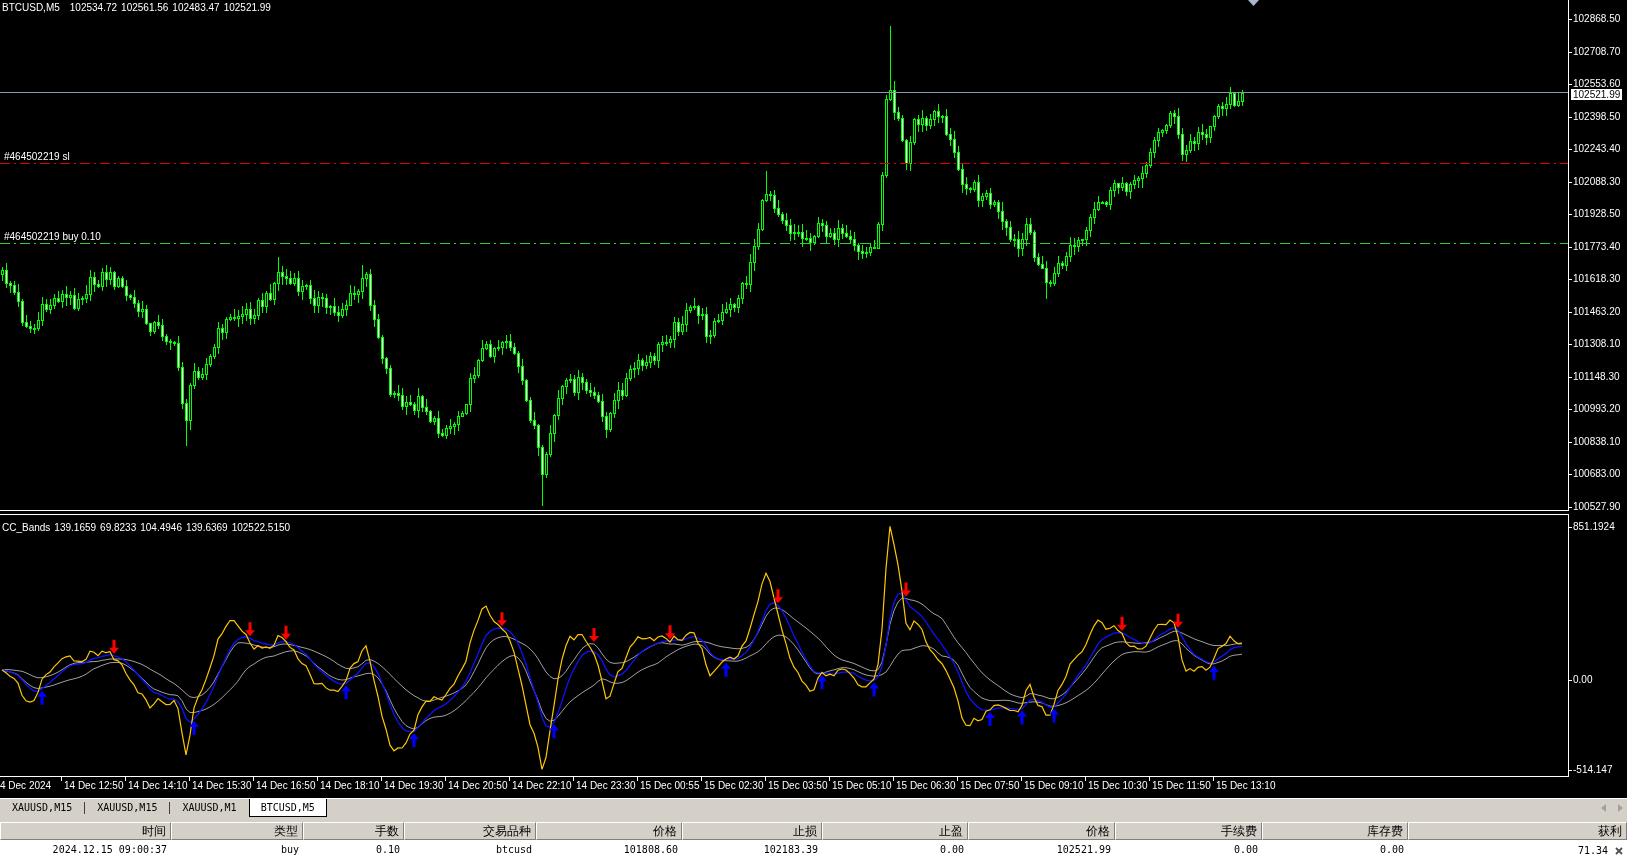 Image resolution: width=1627 pixels, height=861 pixels. What do you see at coordinates (209, 808) in the screenshot?
I see `chart-tab: XAUUSD,M1` at bounding box center [209, 808].